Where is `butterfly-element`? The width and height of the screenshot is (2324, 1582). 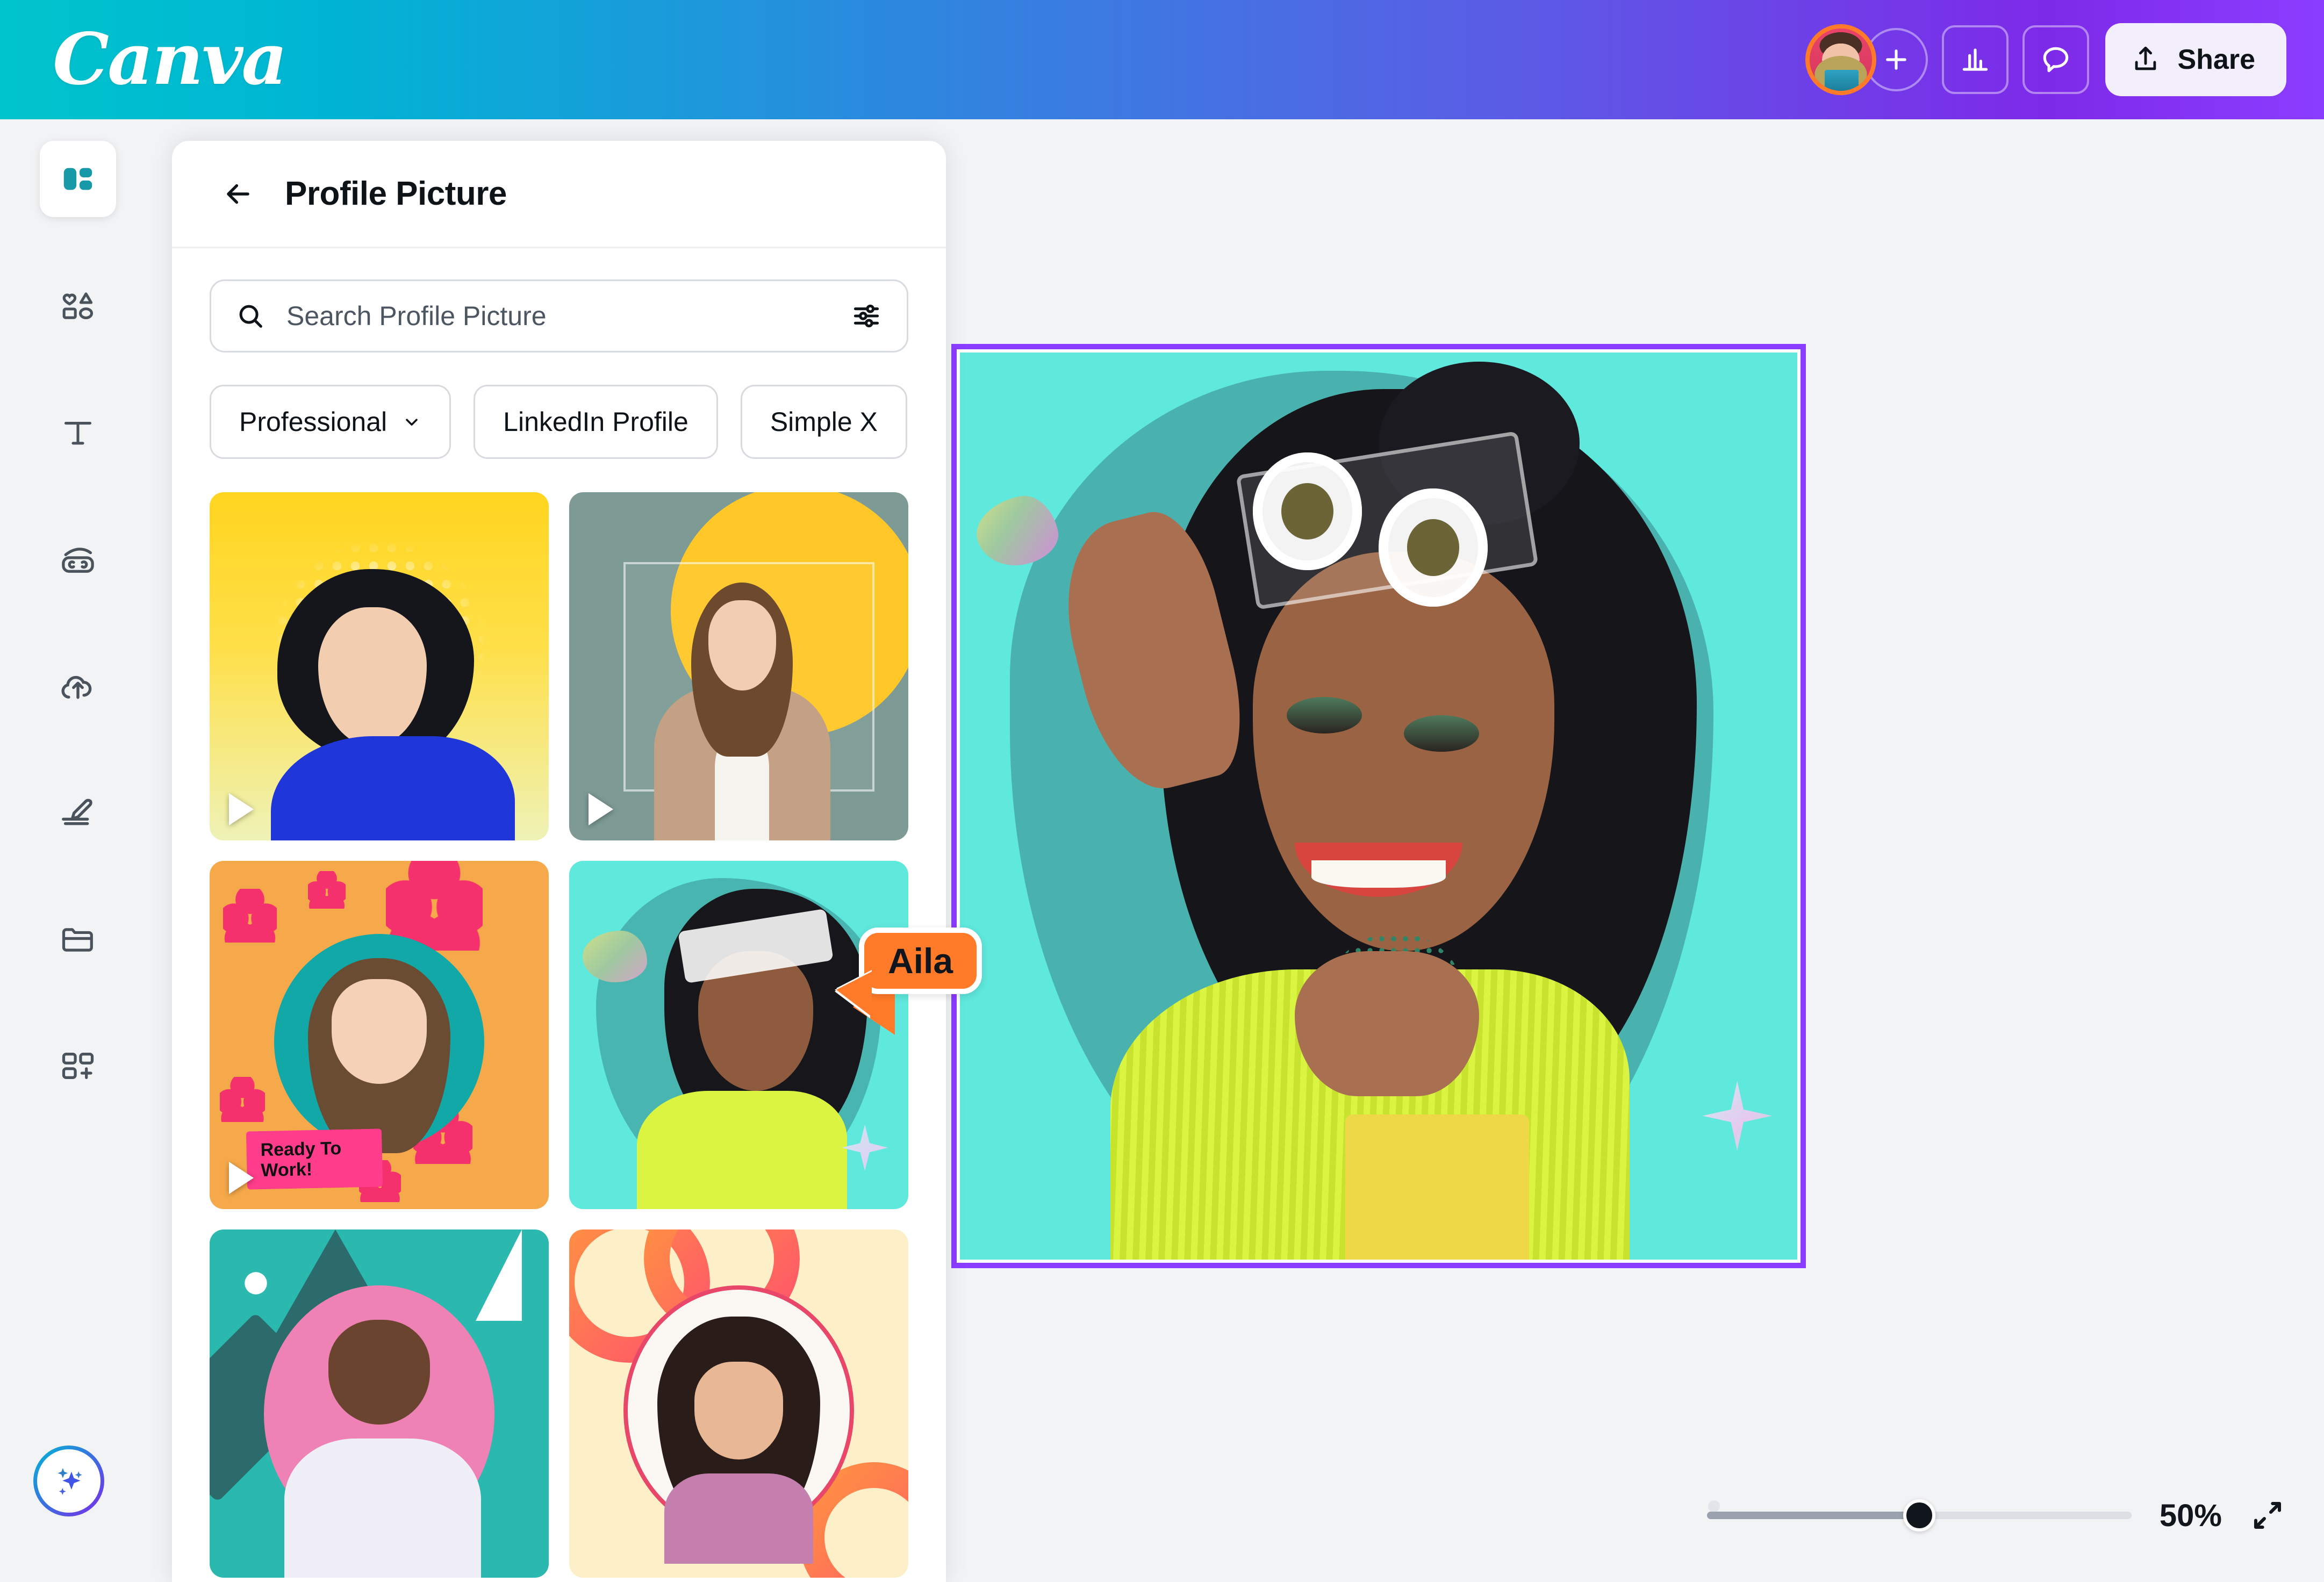 butterfly-element is located at coordinates (615, 956).